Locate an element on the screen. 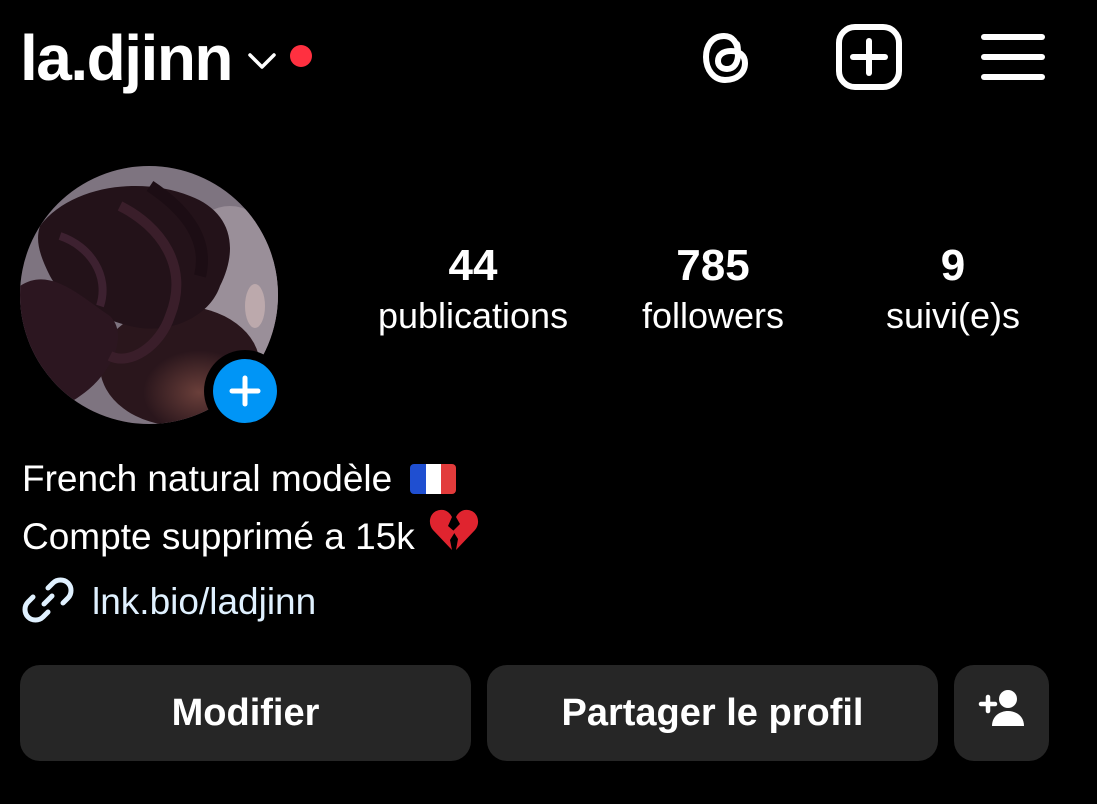 This screenshot has height=804, width=1097. followers-label: followers is located at coordinates (713, 315).